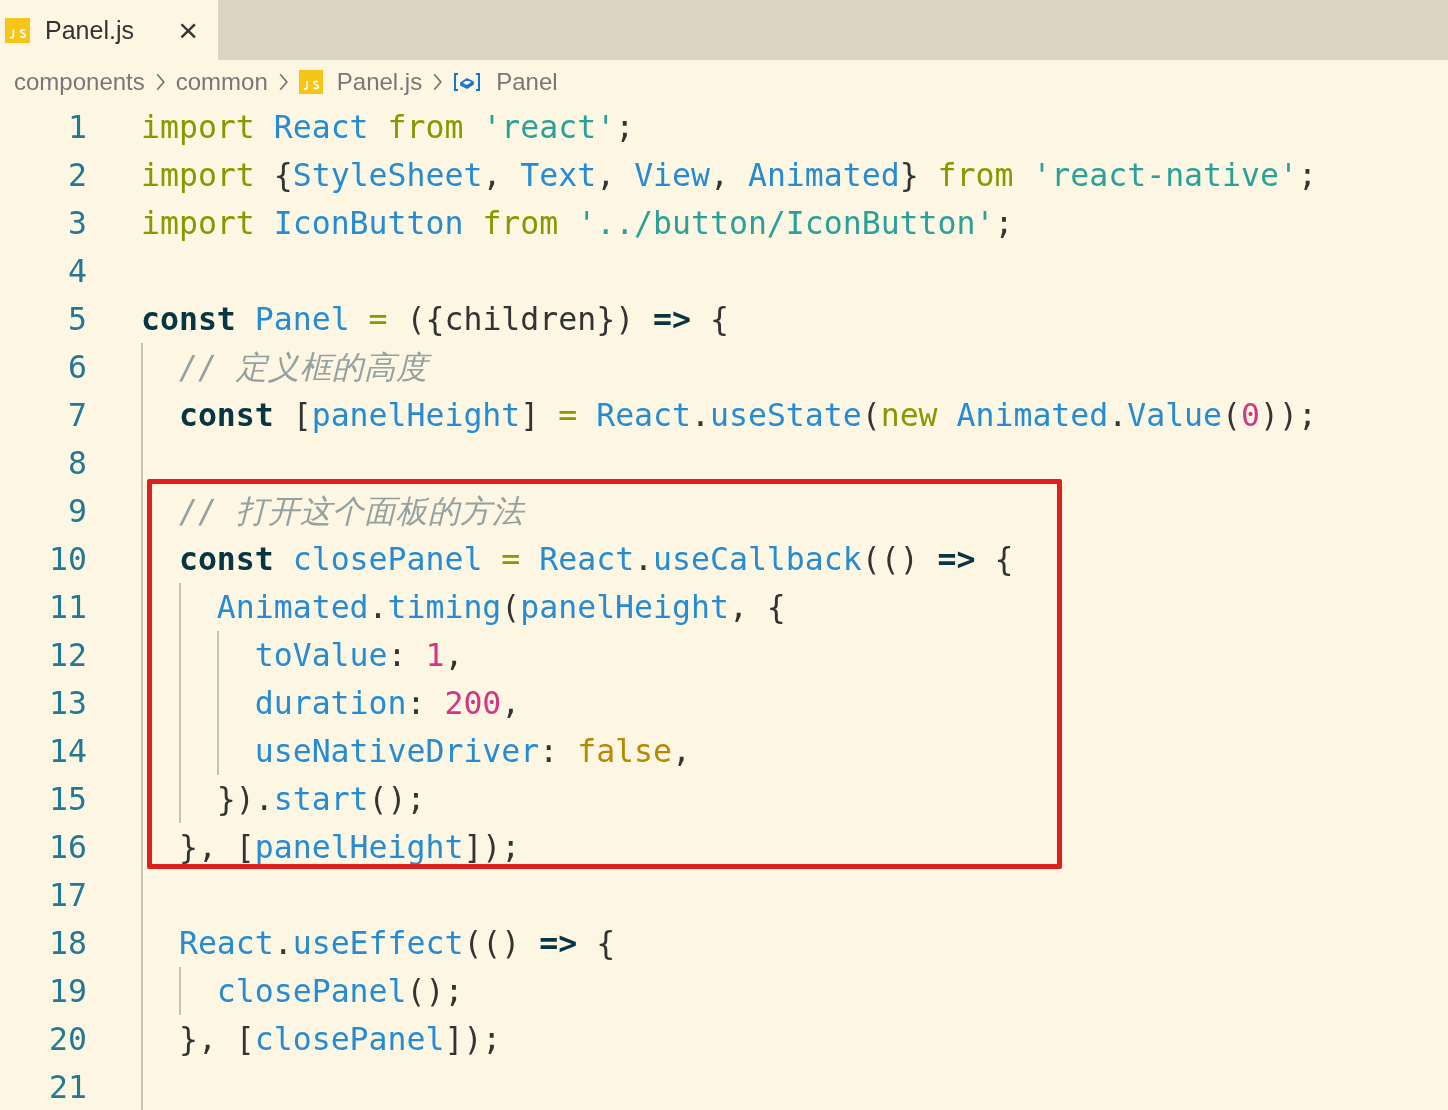 The image size is (1448, 1110). Describe the element at coordinates (68, 847) in the screenshot. I see `line-number: 16` at that location.